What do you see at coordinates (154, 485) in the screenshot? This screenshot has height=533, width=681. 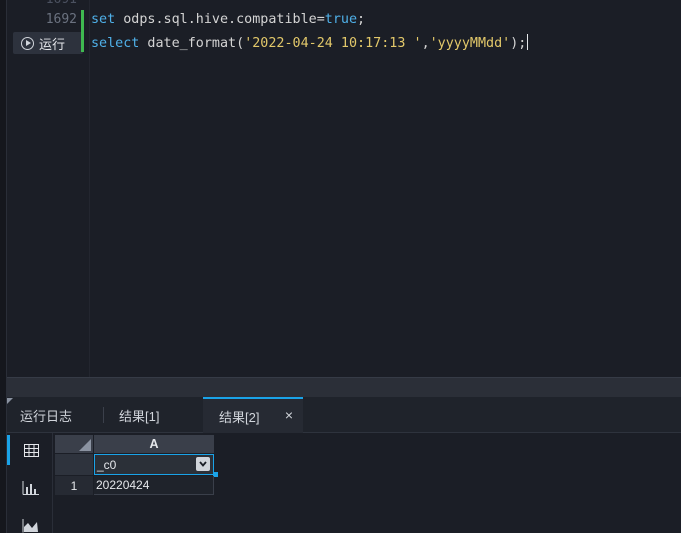 I see `table-cell: 20220424` at bounding box center [154, 485].